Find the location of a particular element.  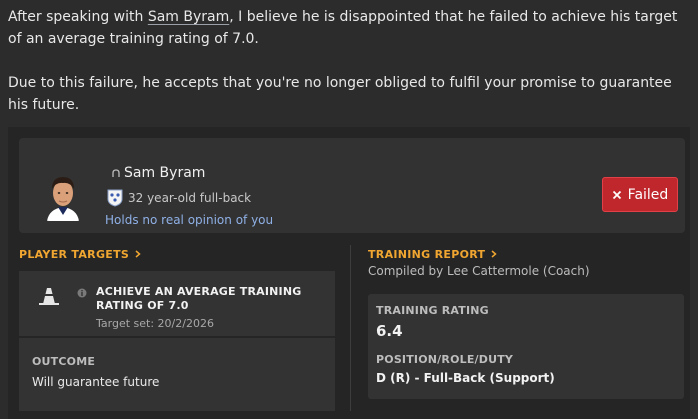

outcome-value: Will guarantee future is located at coordinates (96, 382).